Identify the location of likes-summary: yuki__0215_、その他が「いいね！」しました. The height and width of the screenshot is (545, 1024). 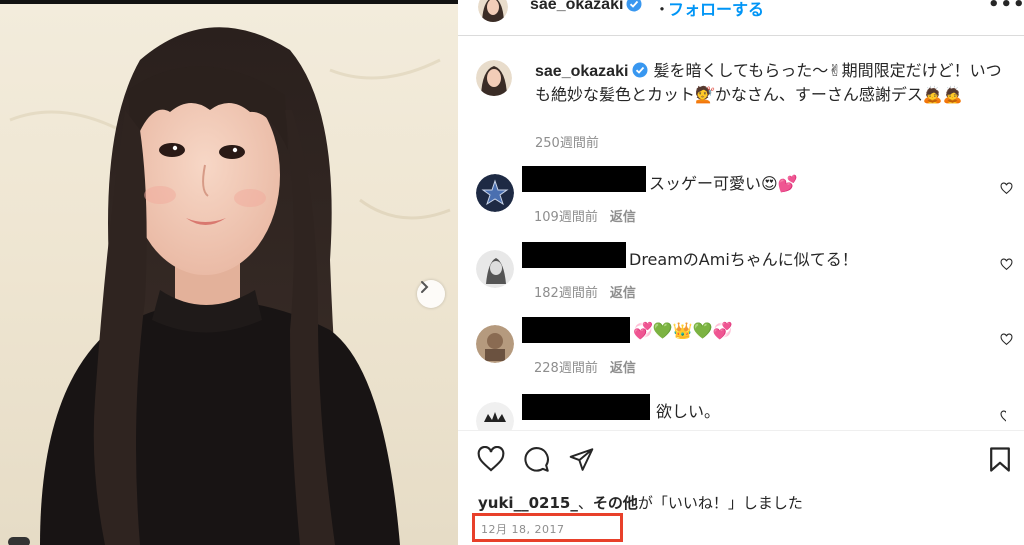
(640, 502).